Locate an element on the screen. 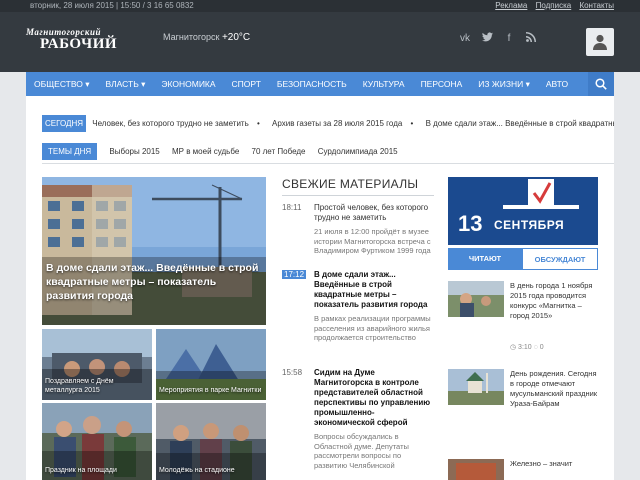 This screenshot has height=480, width=640. weather-temp: +20°C is located at coordinates (236, 37).